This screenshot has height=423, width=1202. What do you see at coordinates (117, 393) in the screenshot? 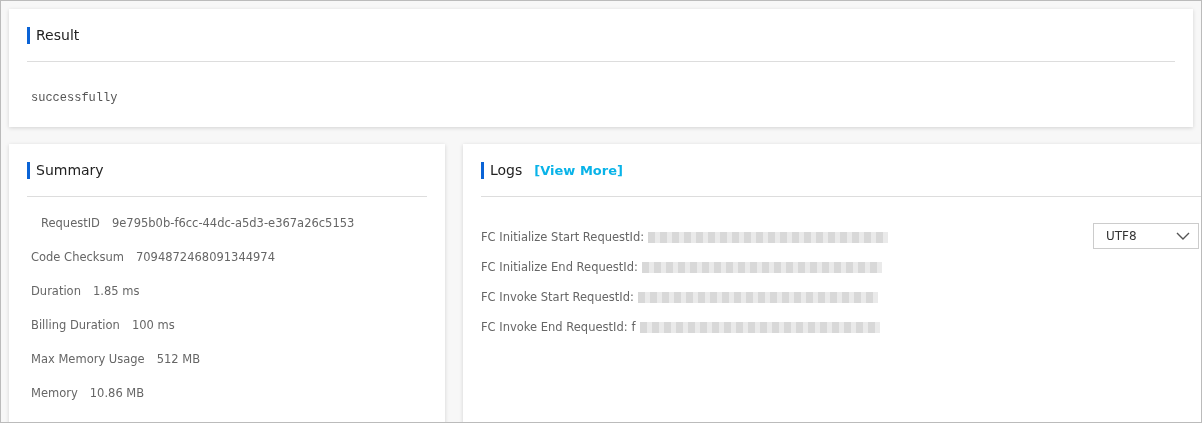
I see `field-value: 10.86 MB` at bounding box center [117, 393].